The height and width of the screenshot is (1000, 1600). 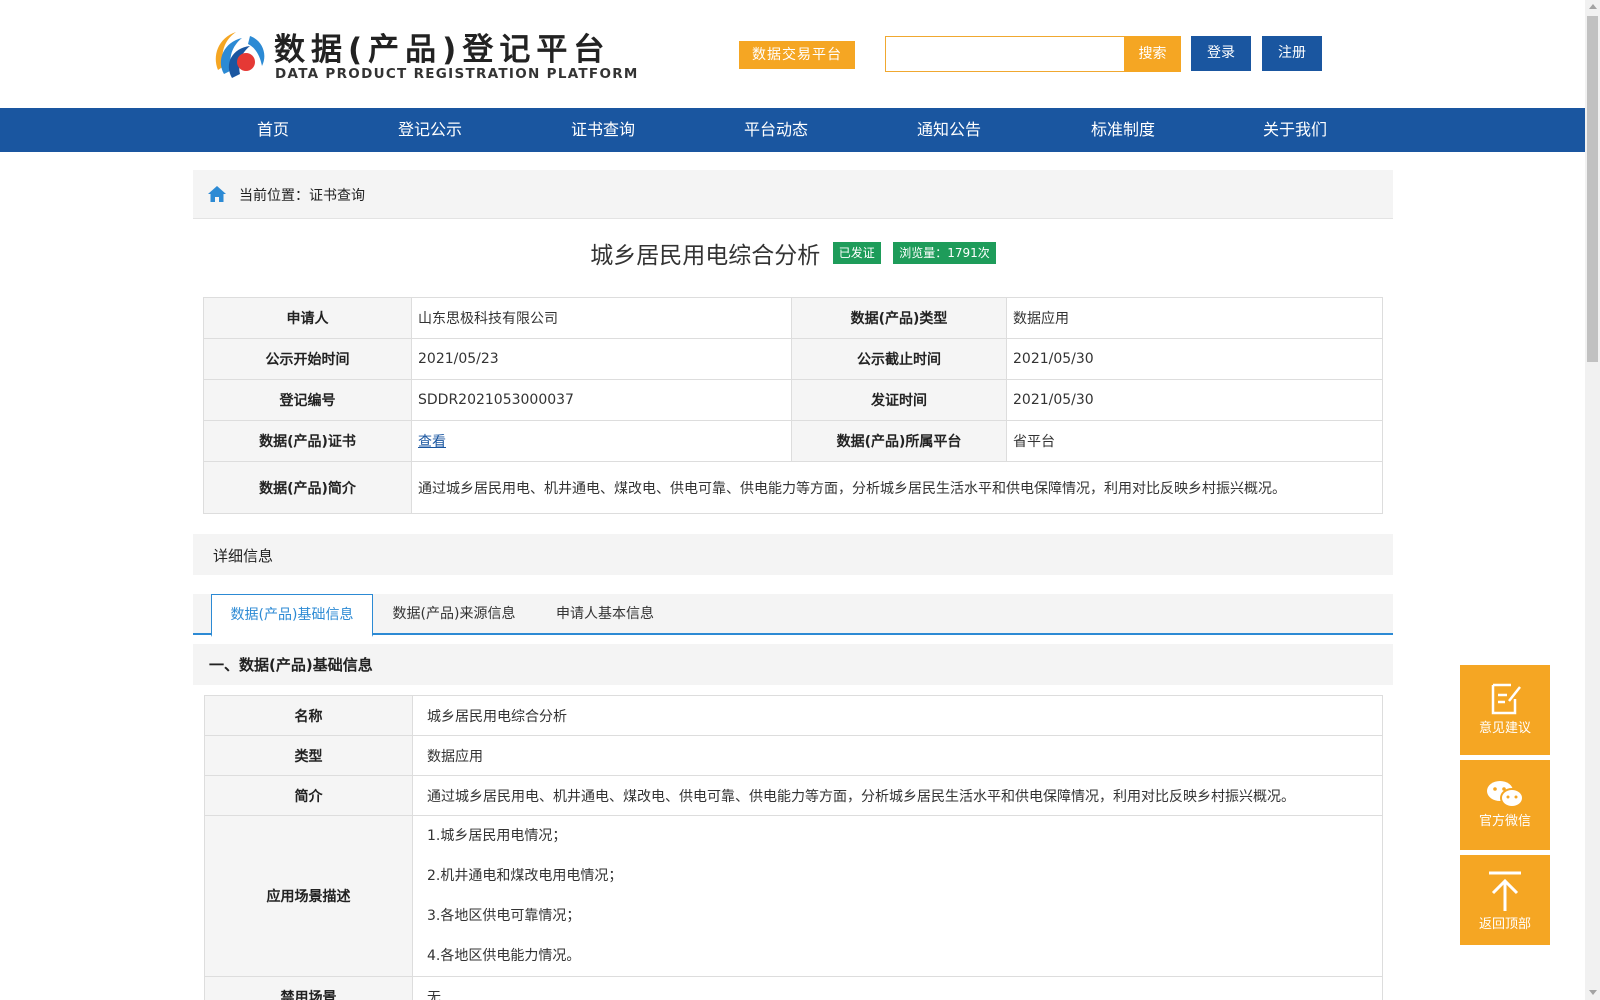 What do you see at coordinates (525, 876) in the screenshot?
I see `list-item: 2.机井通电和煤改电用电情况；` at bounding box center [525, 876].